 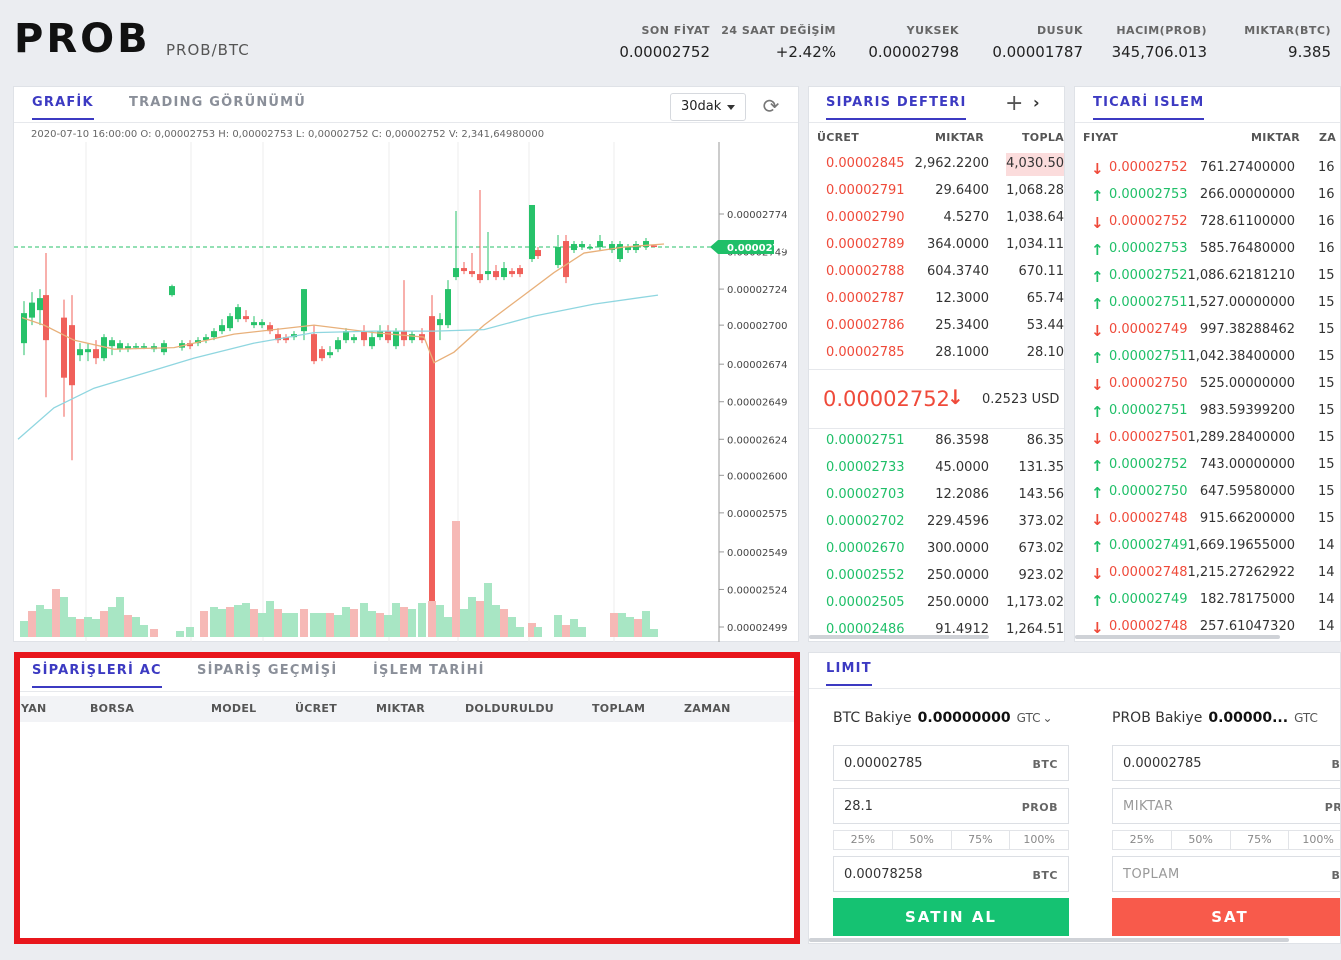 I want to click on ask-row: 0.00002785 28.1000 28.10, so click(x=936, y=353).